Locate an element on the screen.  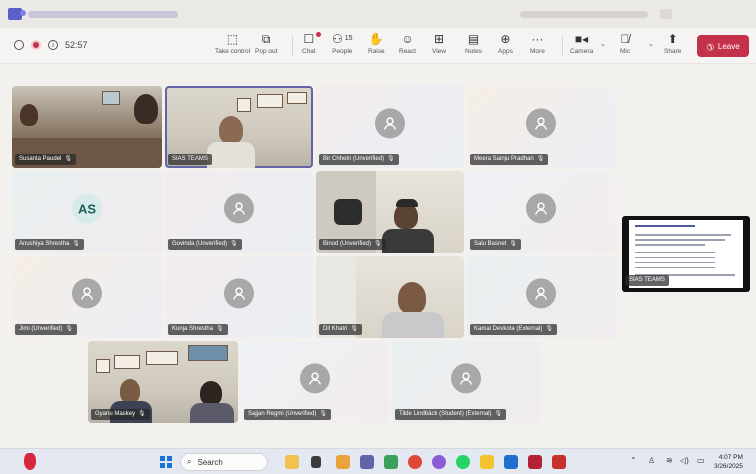
participant-name: Bir Chhetri (Unverified) 🎙 is located at coordinates (359, 159).